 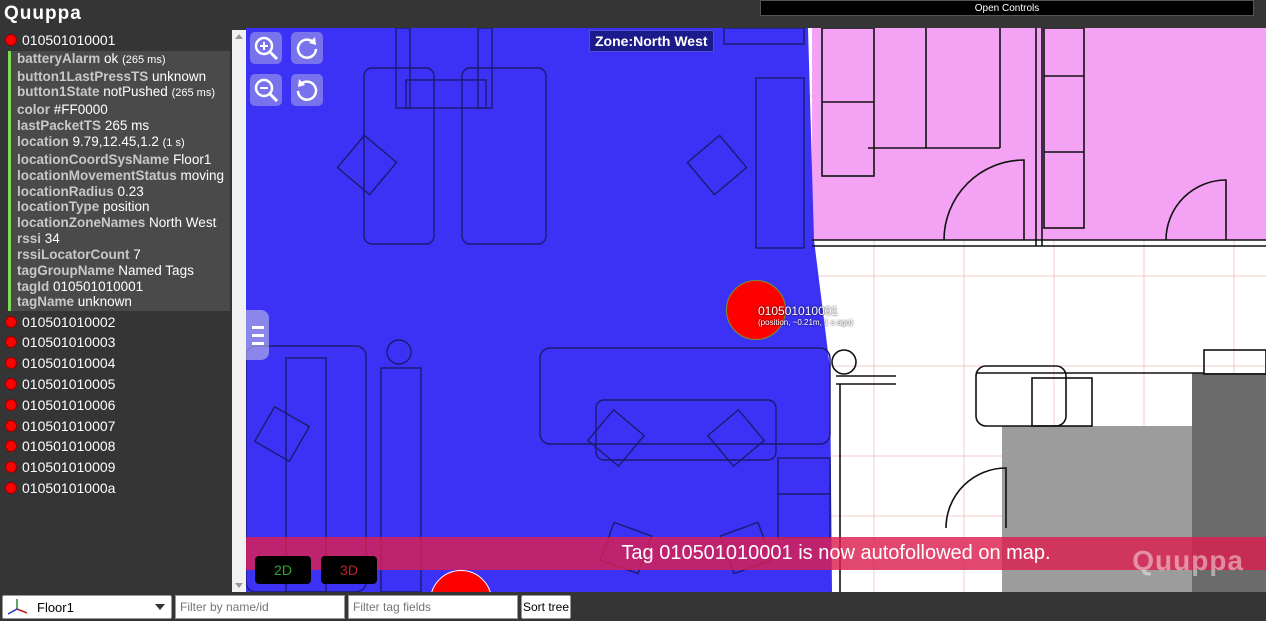 What do you see at coordinates (33, 286) in the screenshot?
I see `field-key: tagId` at bounding box center [33, 286].